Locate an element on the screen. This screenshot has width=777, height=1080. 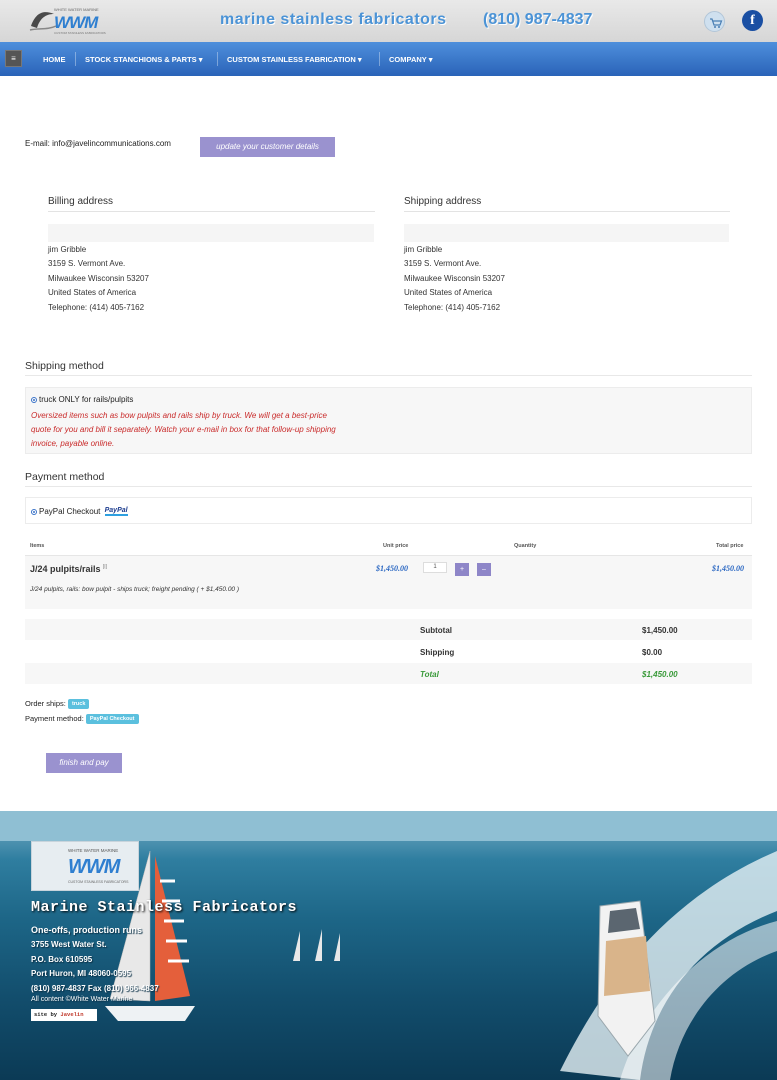
site-by-badge: site by Javelin is located at coordinates (64, 1015).